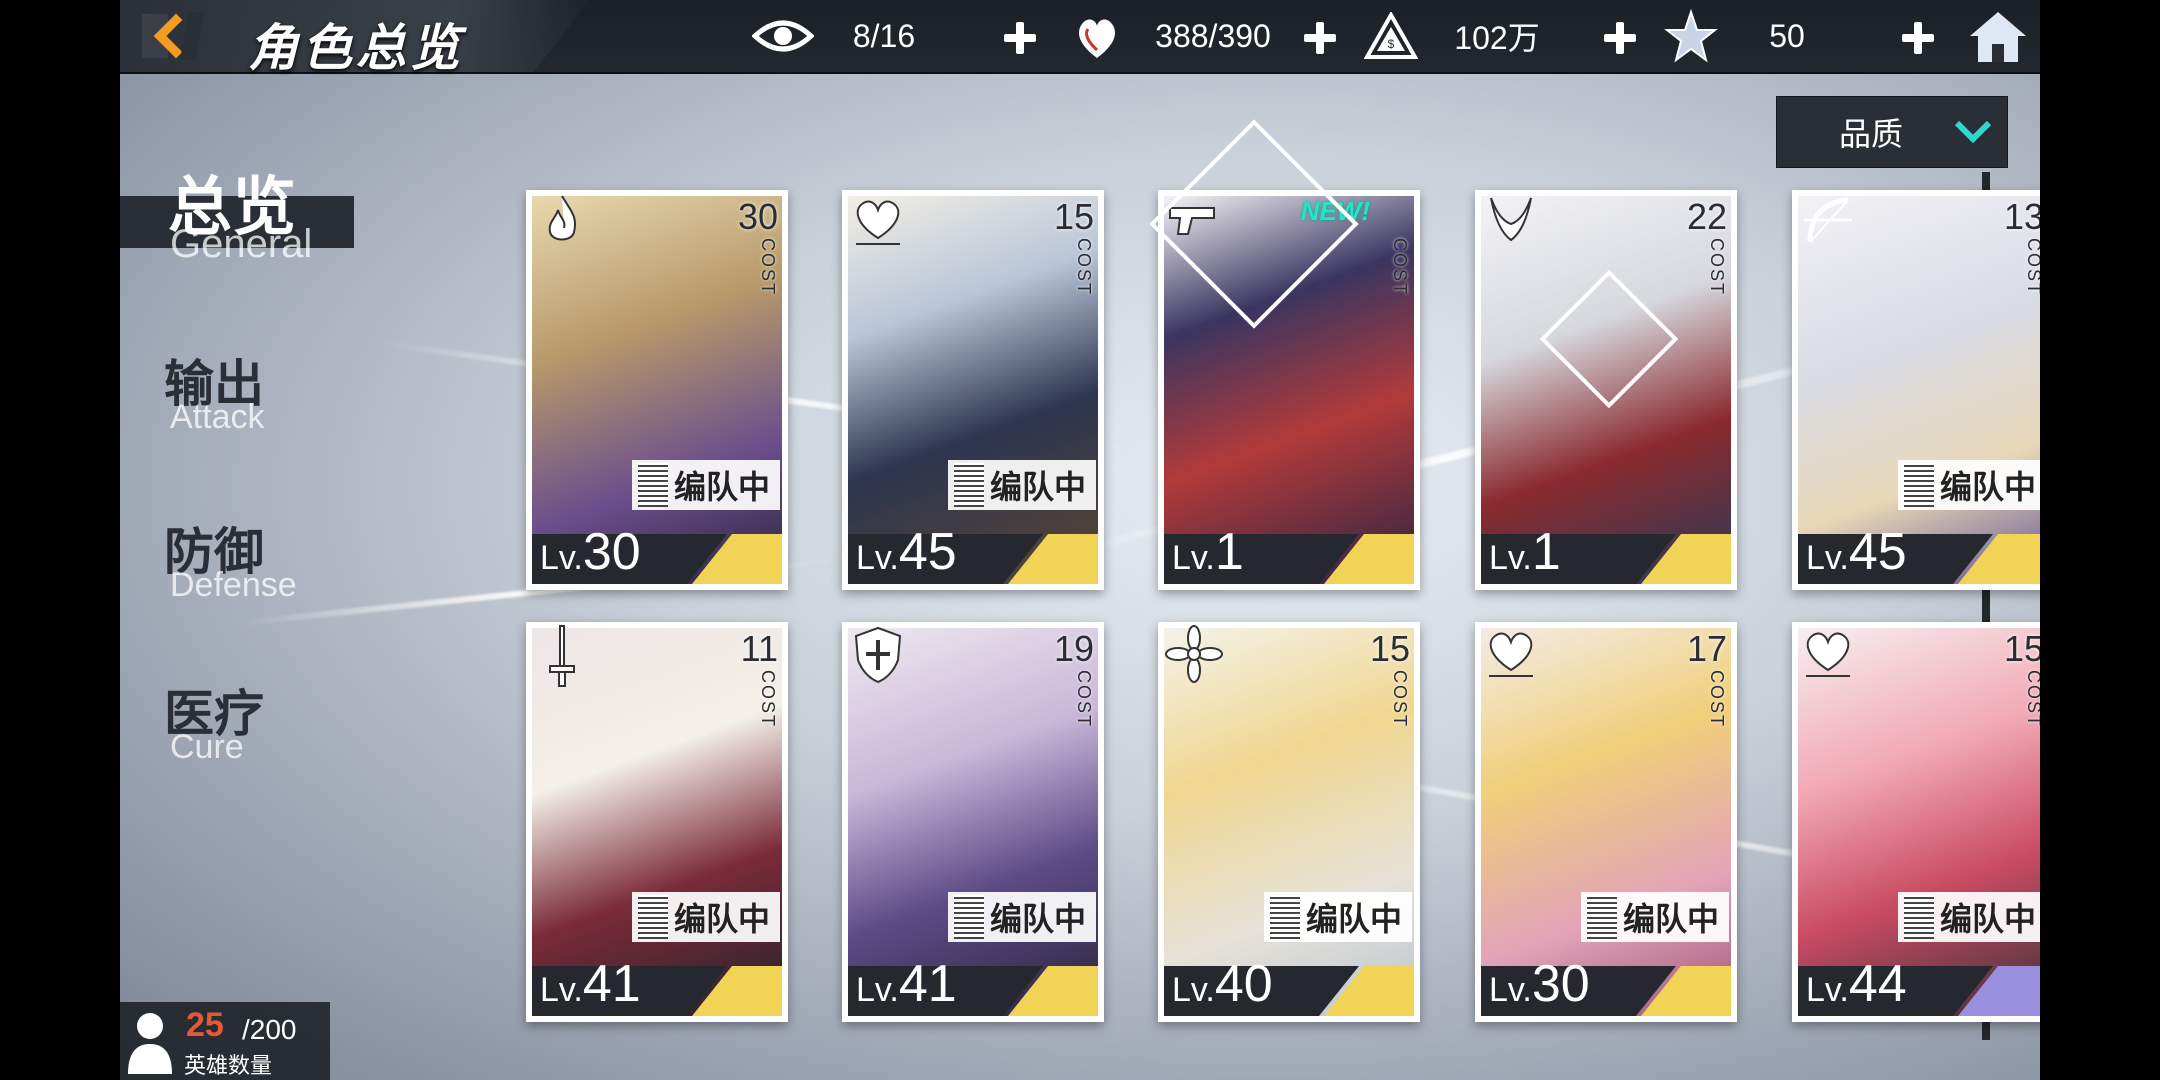 The width and height of the screenshot is (2160, 1080). Describe the element at coordinates (1213, 35) in the screenshot. I see `resource-value: 388/390` at that location.